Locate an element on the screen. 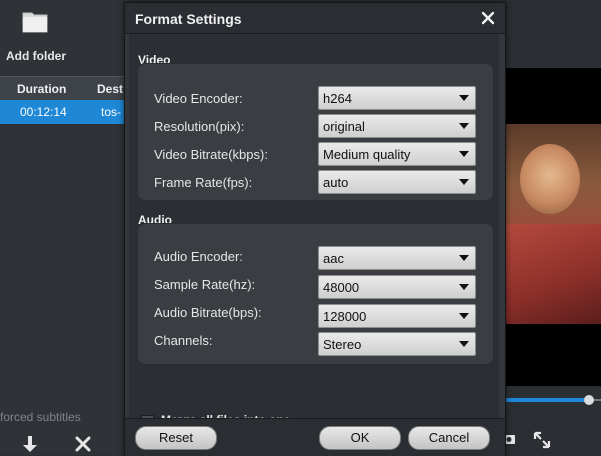  video-preview-frame is located at coordinates (550, 224).